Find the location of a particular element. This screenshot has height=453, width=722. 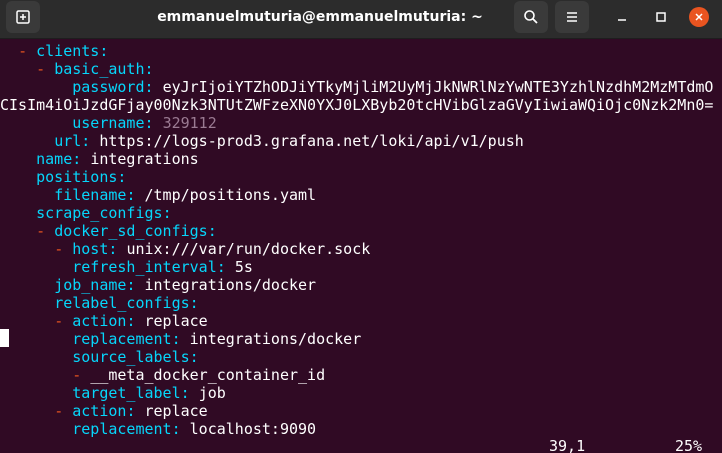

editor-line: source_labels: is located at coordinates (99, 357).